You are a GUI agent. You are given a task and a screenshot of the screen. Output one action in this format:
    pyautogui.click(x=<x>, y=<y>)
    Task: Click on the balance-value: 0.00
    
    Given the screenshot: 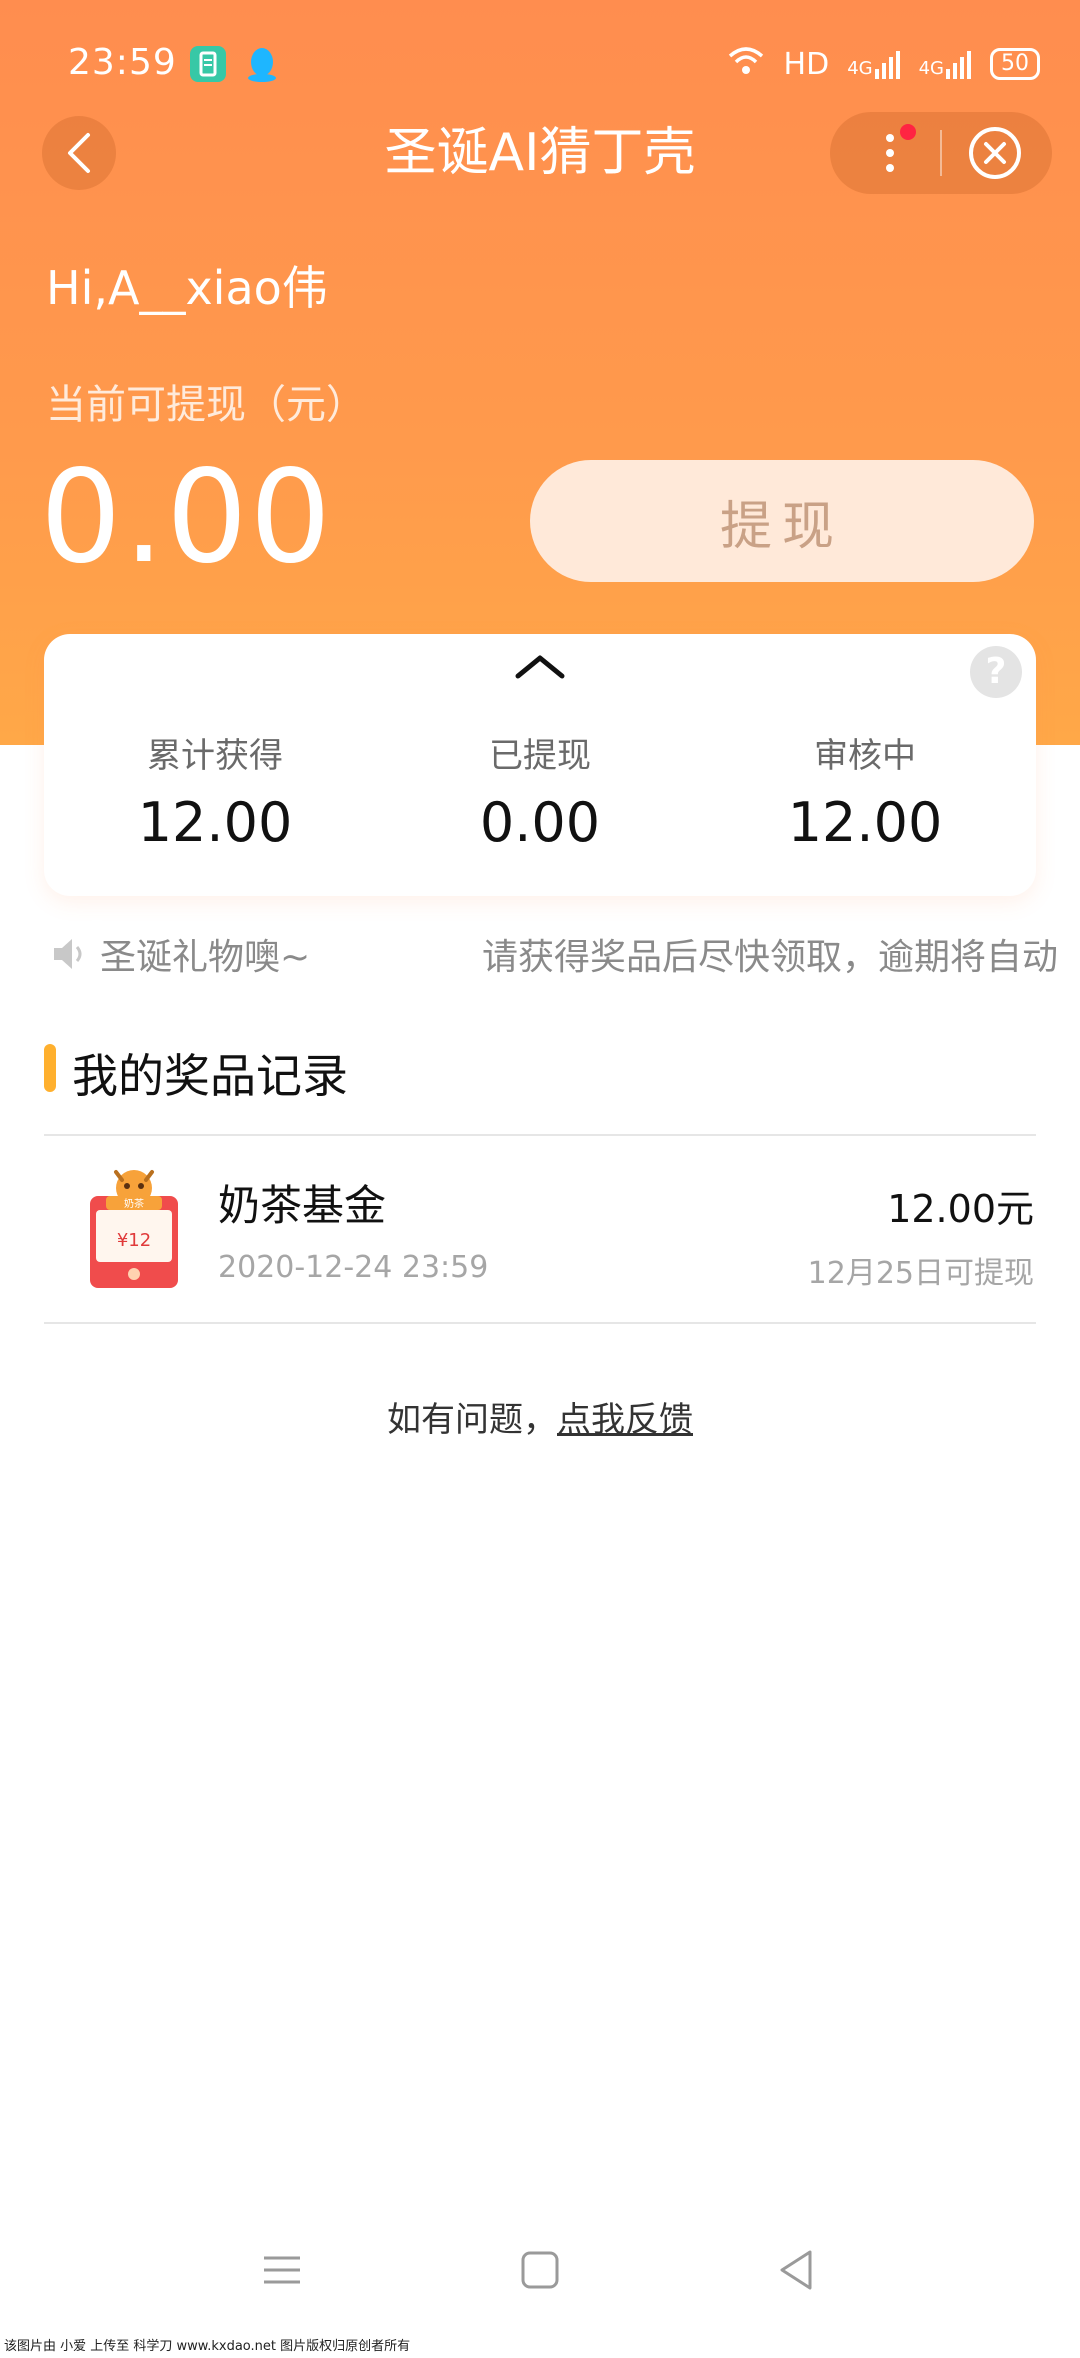 What is the action you would take?
    pyautogui.click(x=186, y=517)
    